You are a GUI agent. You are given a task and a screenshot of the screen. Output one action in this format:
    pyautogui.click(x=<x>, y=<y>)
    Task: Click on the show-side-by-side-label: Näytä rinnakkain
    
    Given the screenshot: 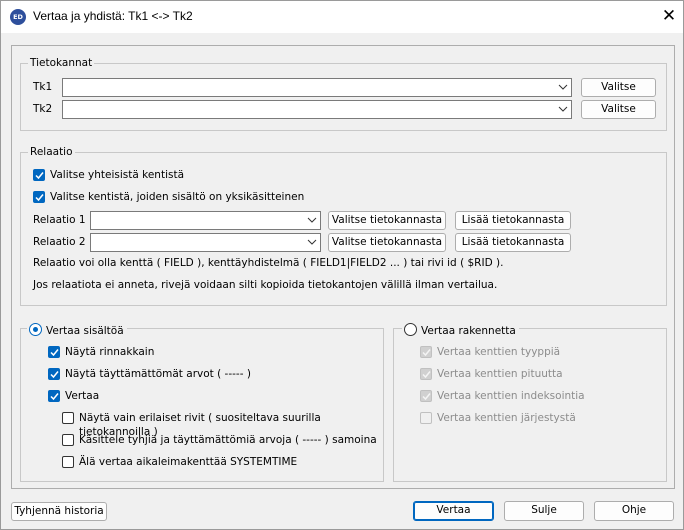 What is the action you would take?
    pyautogui.click(x=110, y=352)
    